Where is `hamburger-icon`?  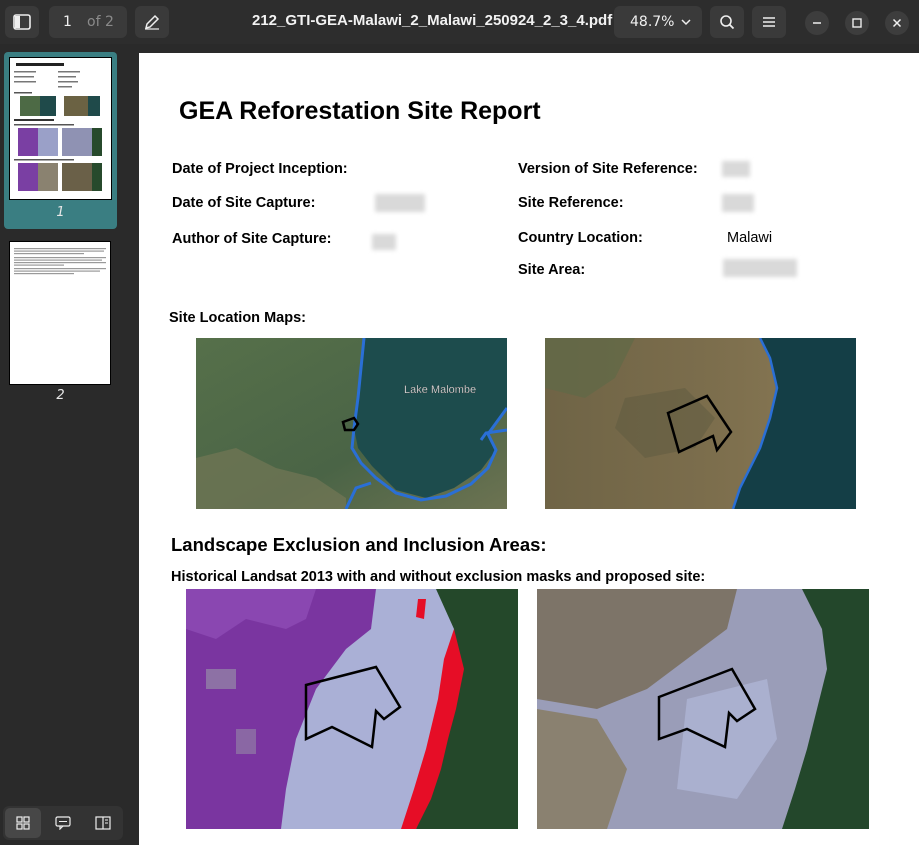
hamburger-icon is located at coordinates (769, 22).